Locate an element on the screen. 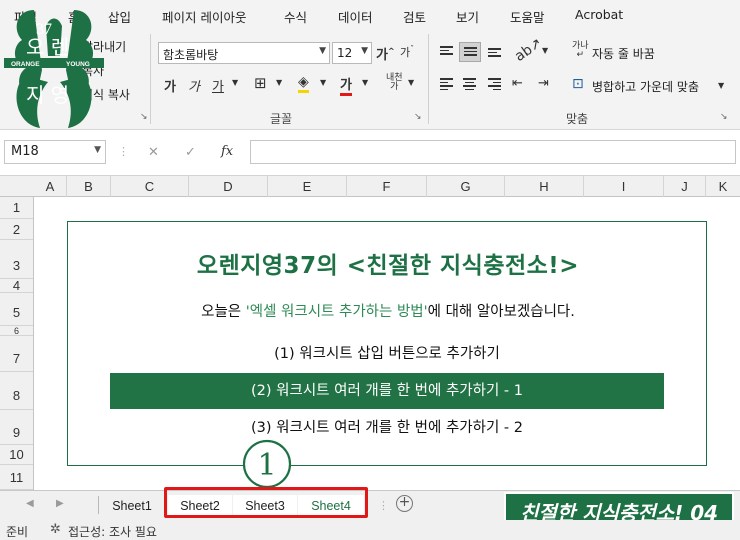 The image size is (740, 540). add-sheet-icon: + is located at coordinates (404, 503).